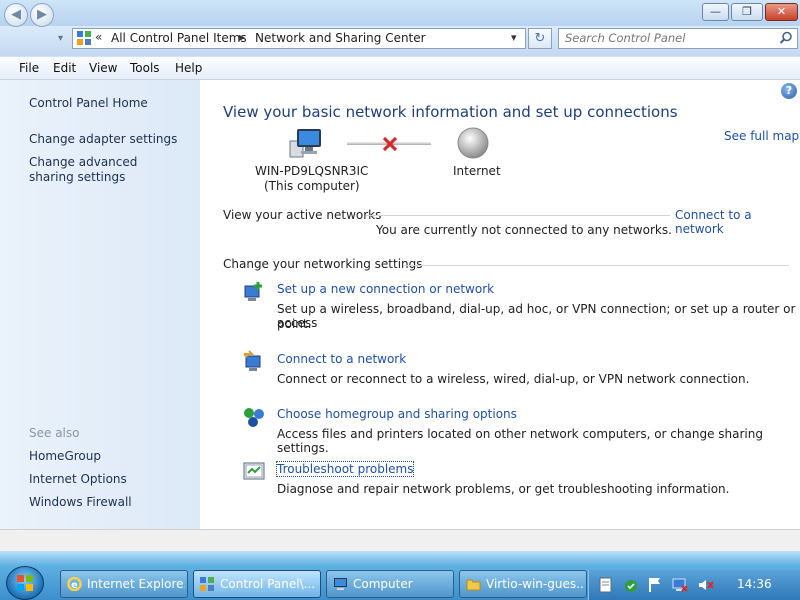 The height and width of the screenshot is (600, 800). I want to click on sidebar-homegroup: HomeGroup, so click(65, 456).